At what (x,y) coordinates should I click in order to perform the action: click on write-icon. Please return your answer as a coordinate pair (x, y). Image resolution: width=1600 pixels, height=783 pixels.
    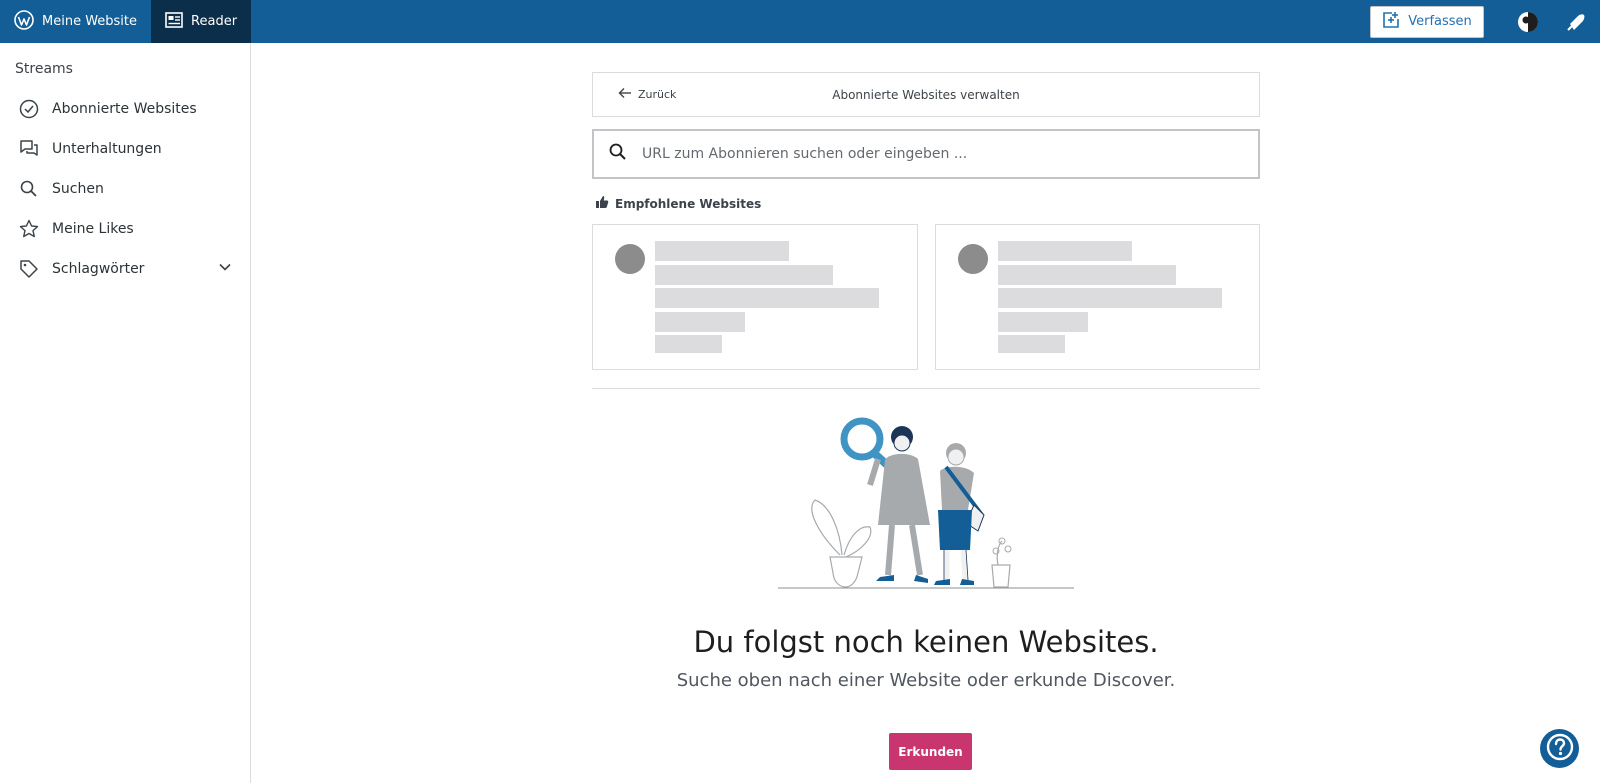
    Looking at the image, I should click on (1391, 22).